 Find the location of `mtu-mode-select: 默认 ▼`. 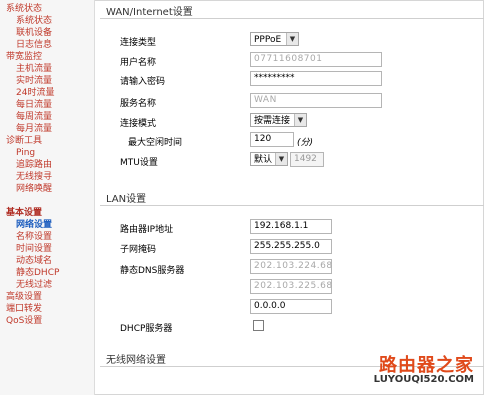

mtu-mode-select: 默认 ▼ is located at coordinates (269, 159).